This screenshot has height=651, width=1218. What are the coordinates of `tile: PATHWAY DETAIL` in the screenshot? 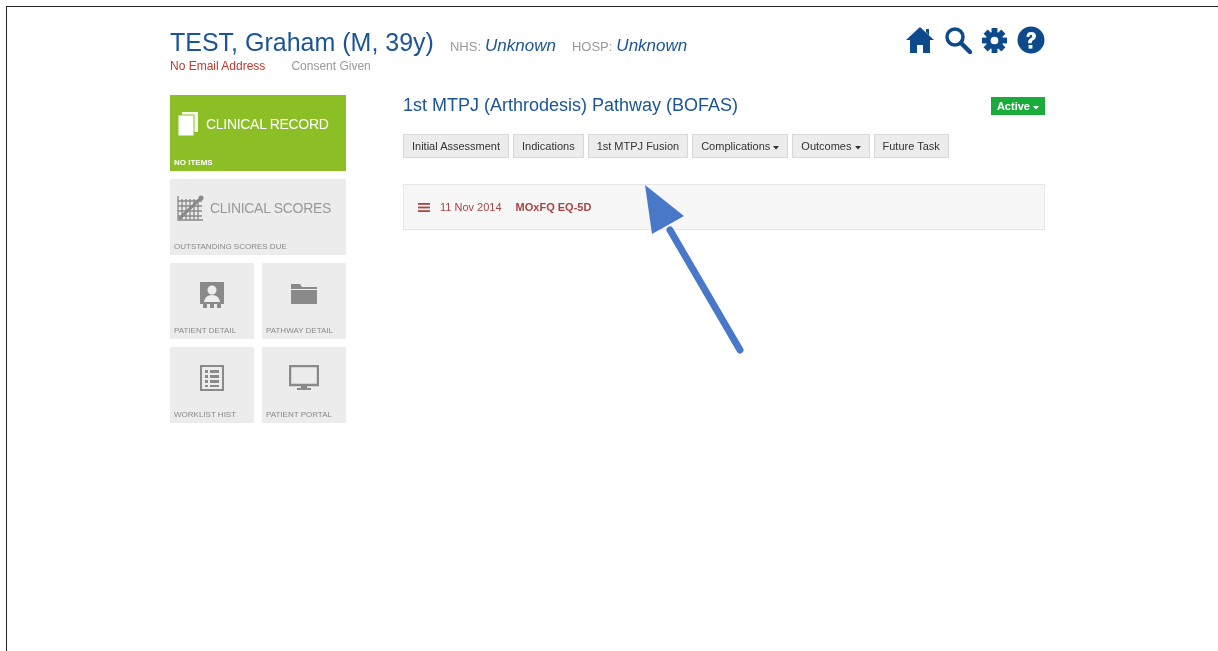 It's located at (304, 301).